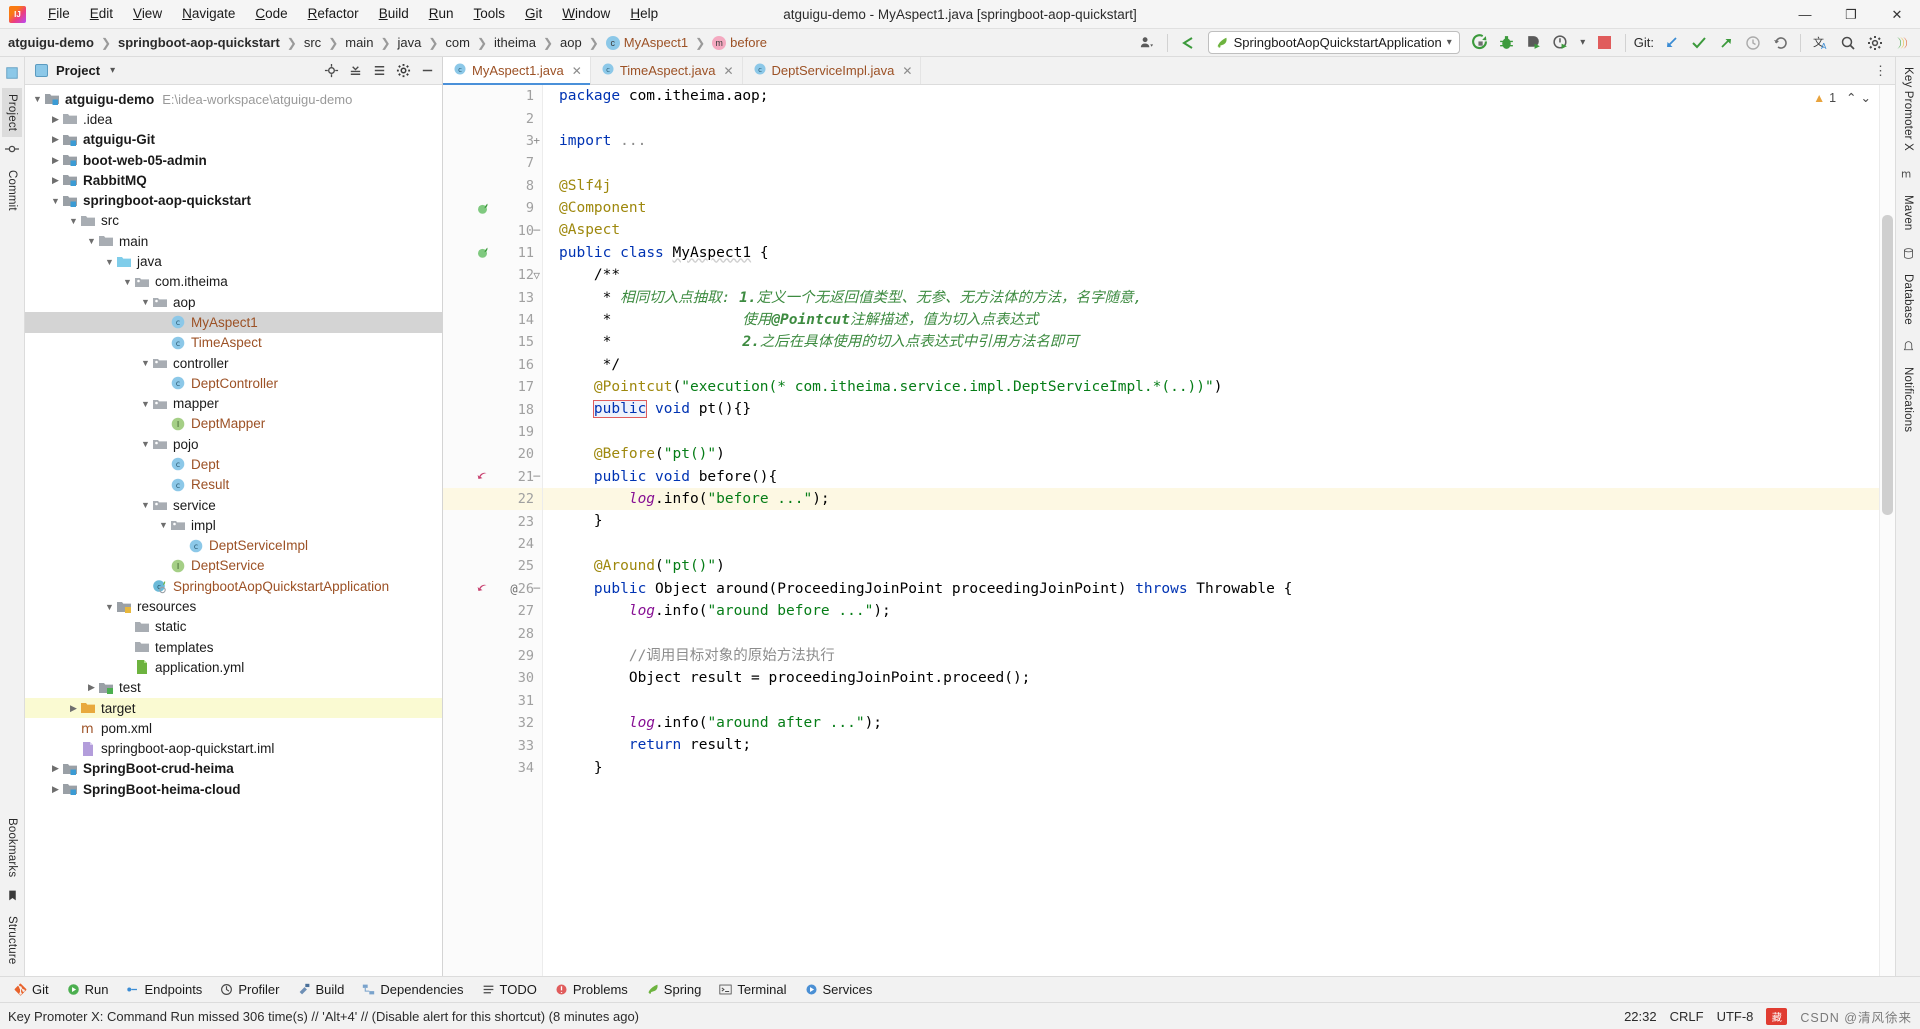 This screenshot has width=1920, height=1029. I want to click on code-line-27: log.info("around before ...");, so click(1219, 611).